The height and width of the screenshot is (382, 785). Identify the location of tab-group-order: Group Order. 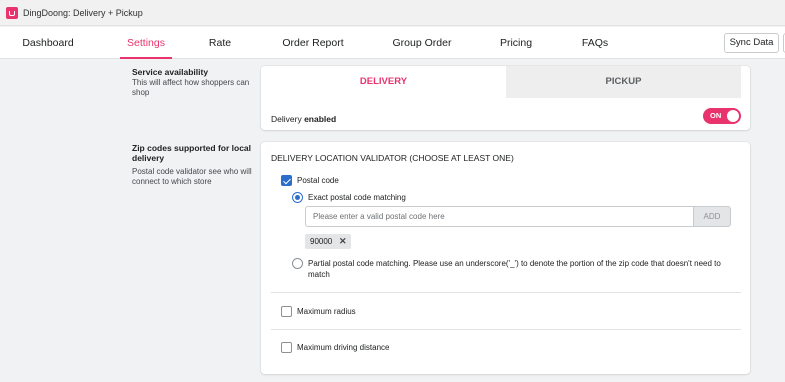
(422, 43).